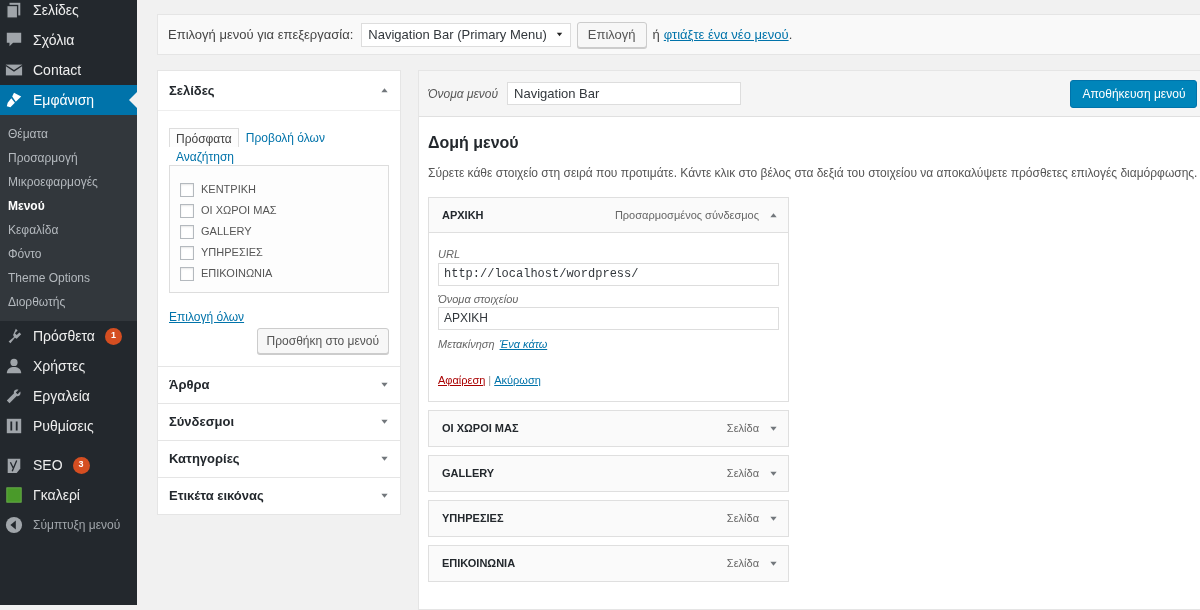 Image resolution: width=1200 pixels, height=610 pixels. Describe the element at coordinates (113, 336) in the screenshot. I see `count-badge: 1` at that location.